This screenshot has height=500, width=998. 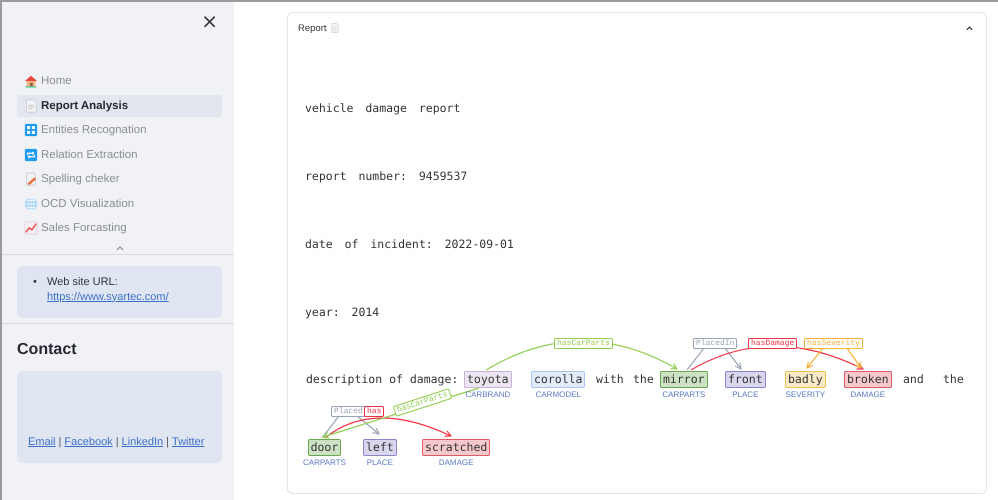 What do you see at coordinates (31, 81) in the screenshot?
I see `house-icon` at bounding box center [31, 81].